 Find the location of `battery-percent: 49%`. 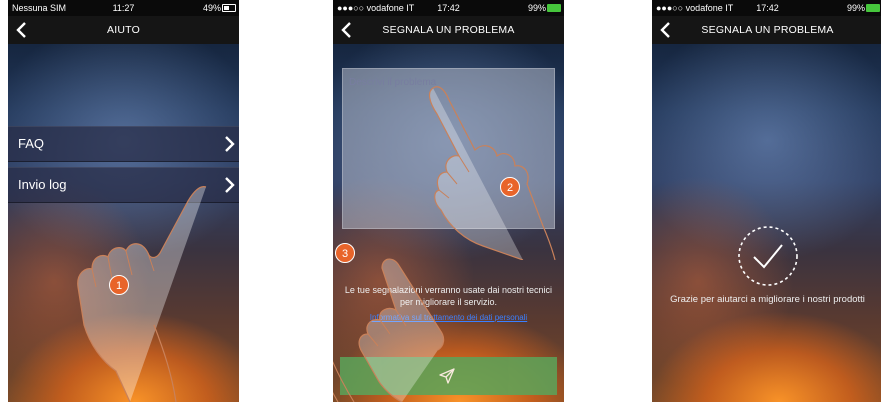

battery-percent: 49% is located at coordinates (211, 8).